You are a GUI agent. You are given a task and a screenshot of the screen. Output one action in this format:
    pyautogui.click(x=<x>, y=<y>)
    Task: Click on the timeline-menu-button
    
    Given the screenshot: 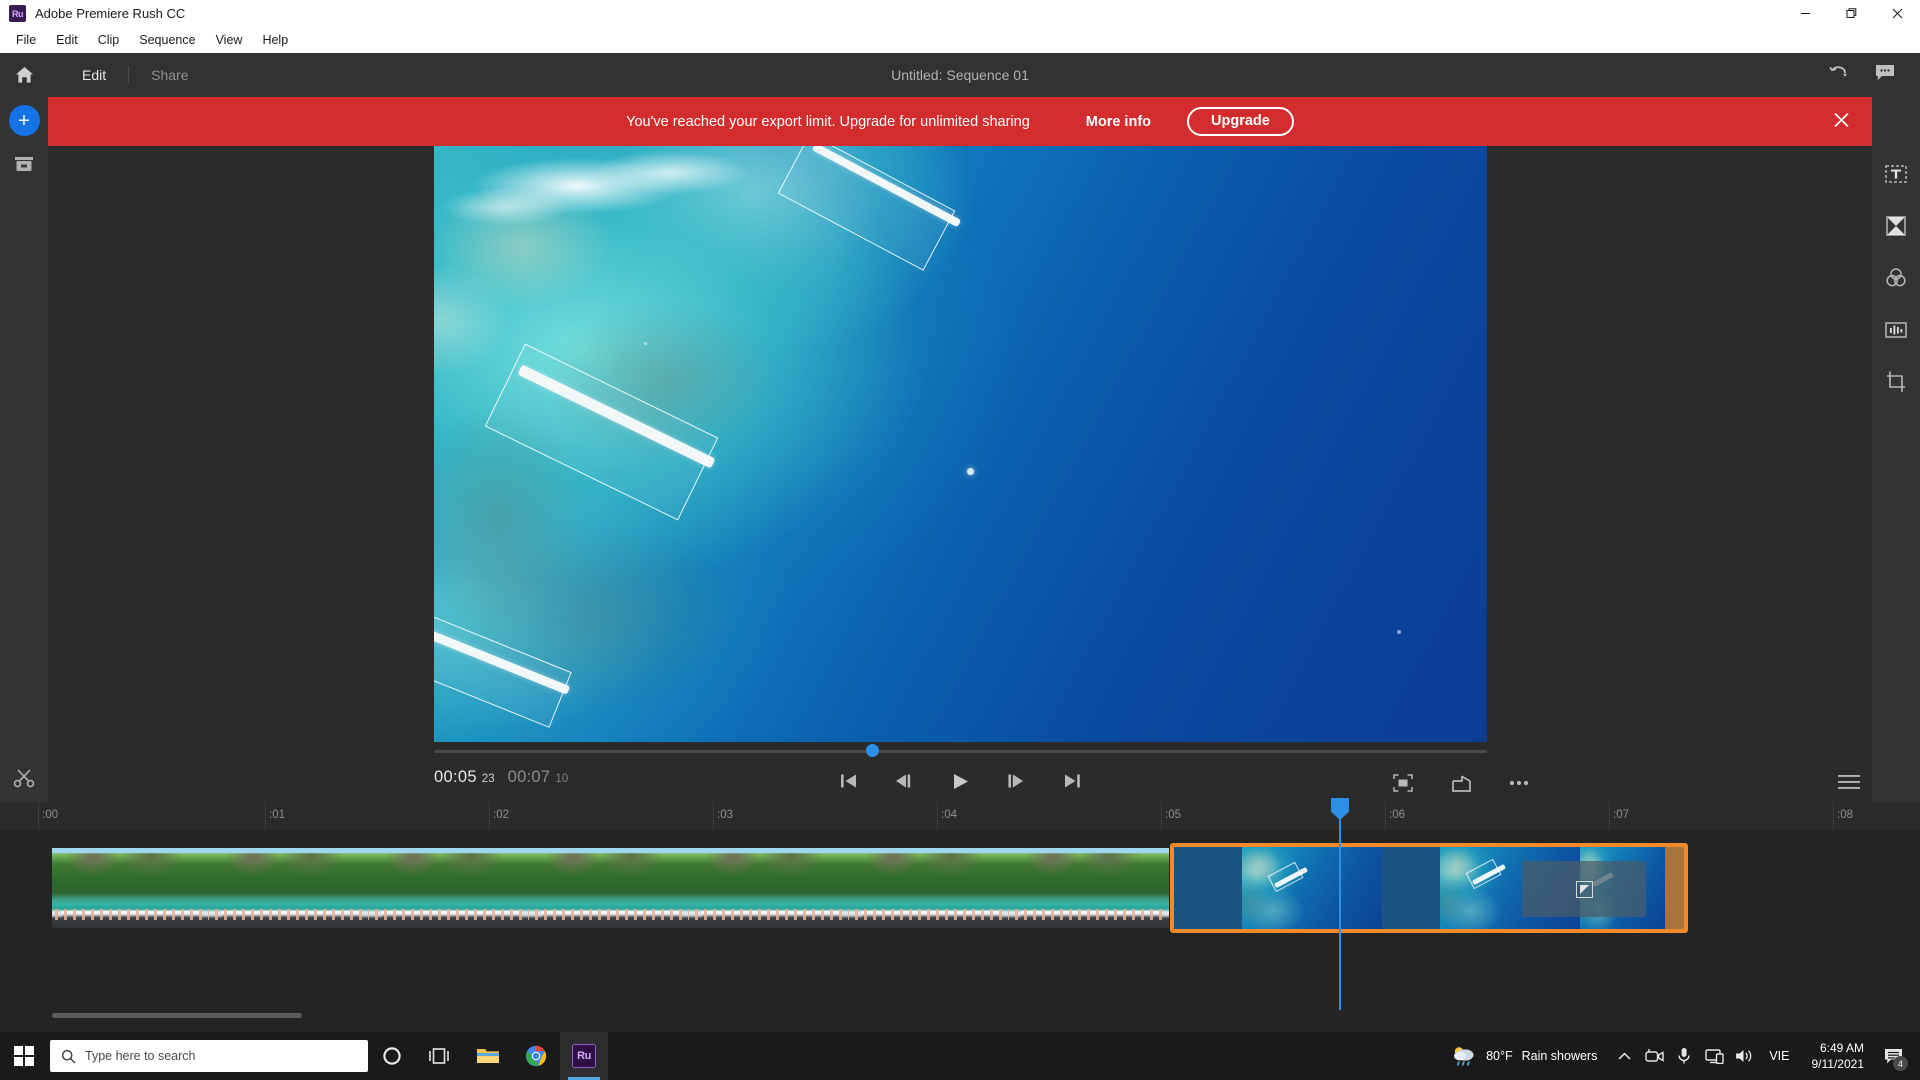 What is the action you would take?
    pyautogui.click(x=1849, y=784)
    